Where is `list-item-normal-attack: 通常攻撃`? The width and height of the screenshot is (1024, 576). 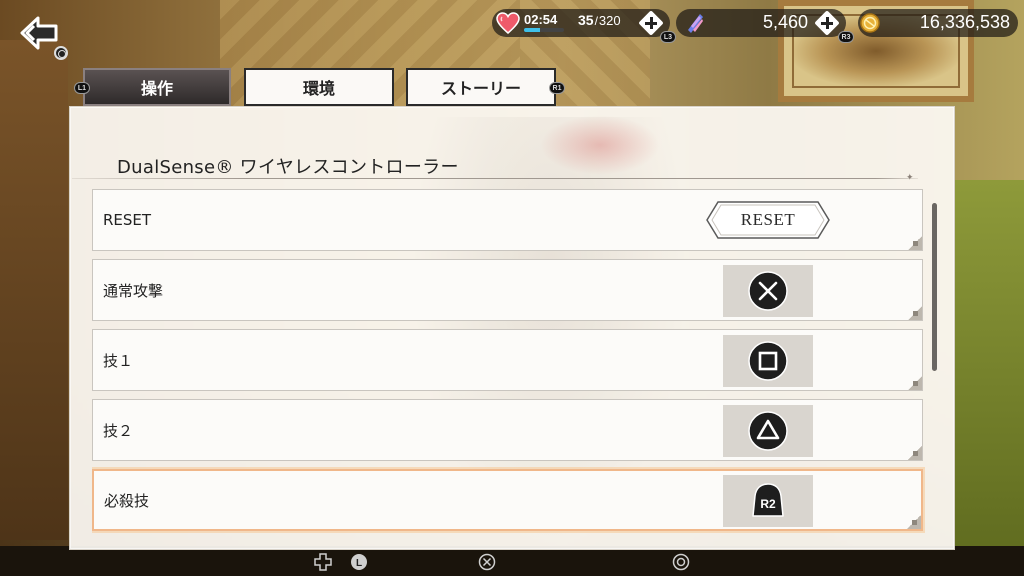
list-item-normal-attack: 通常攻撃 is located at coordinates (507, 290).